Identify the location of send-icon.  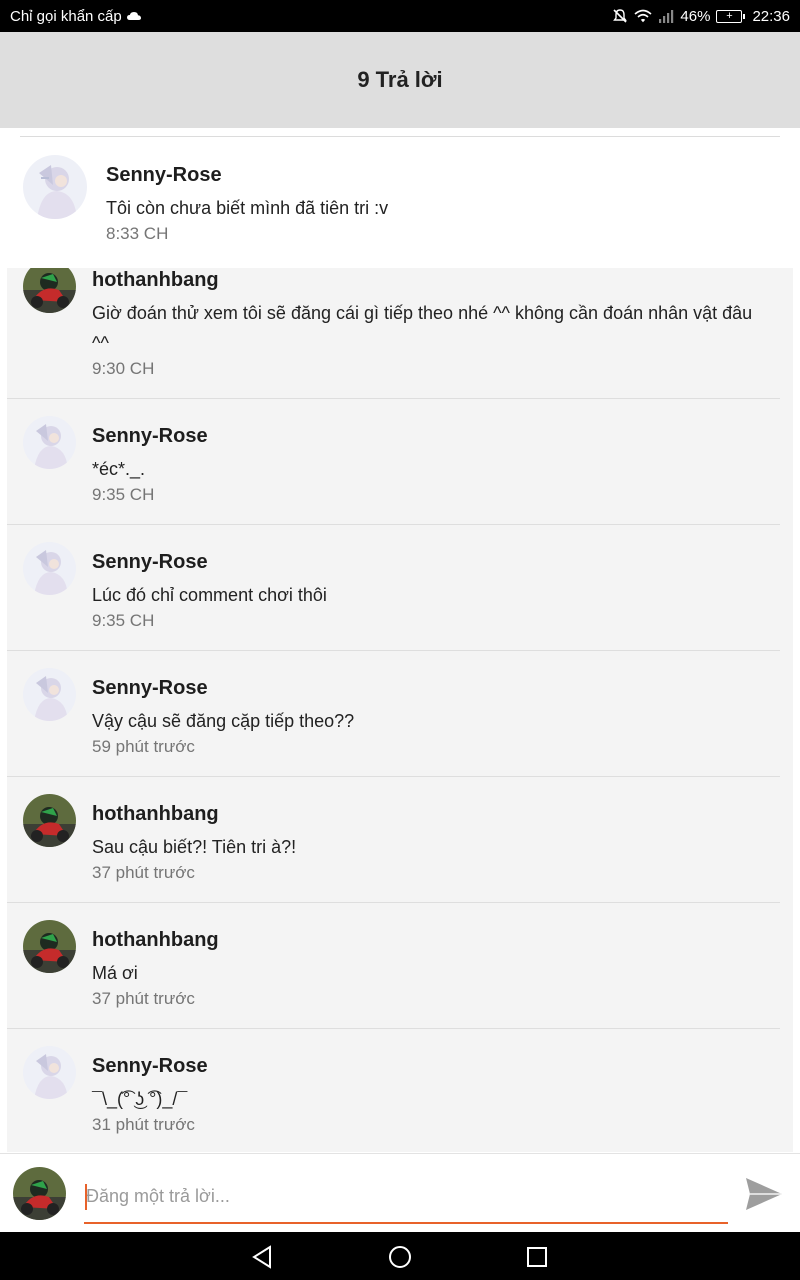
(764, 1194).